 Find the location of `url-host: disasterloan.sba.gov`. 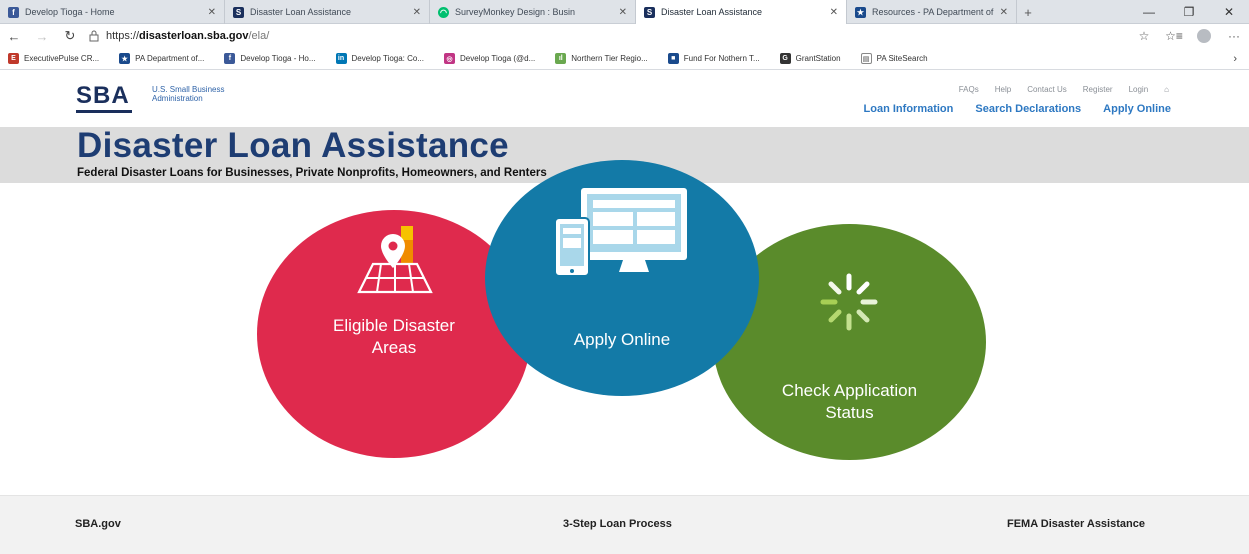

url-host: disasterloan.sba.gov is located at coordinates (194, 36).